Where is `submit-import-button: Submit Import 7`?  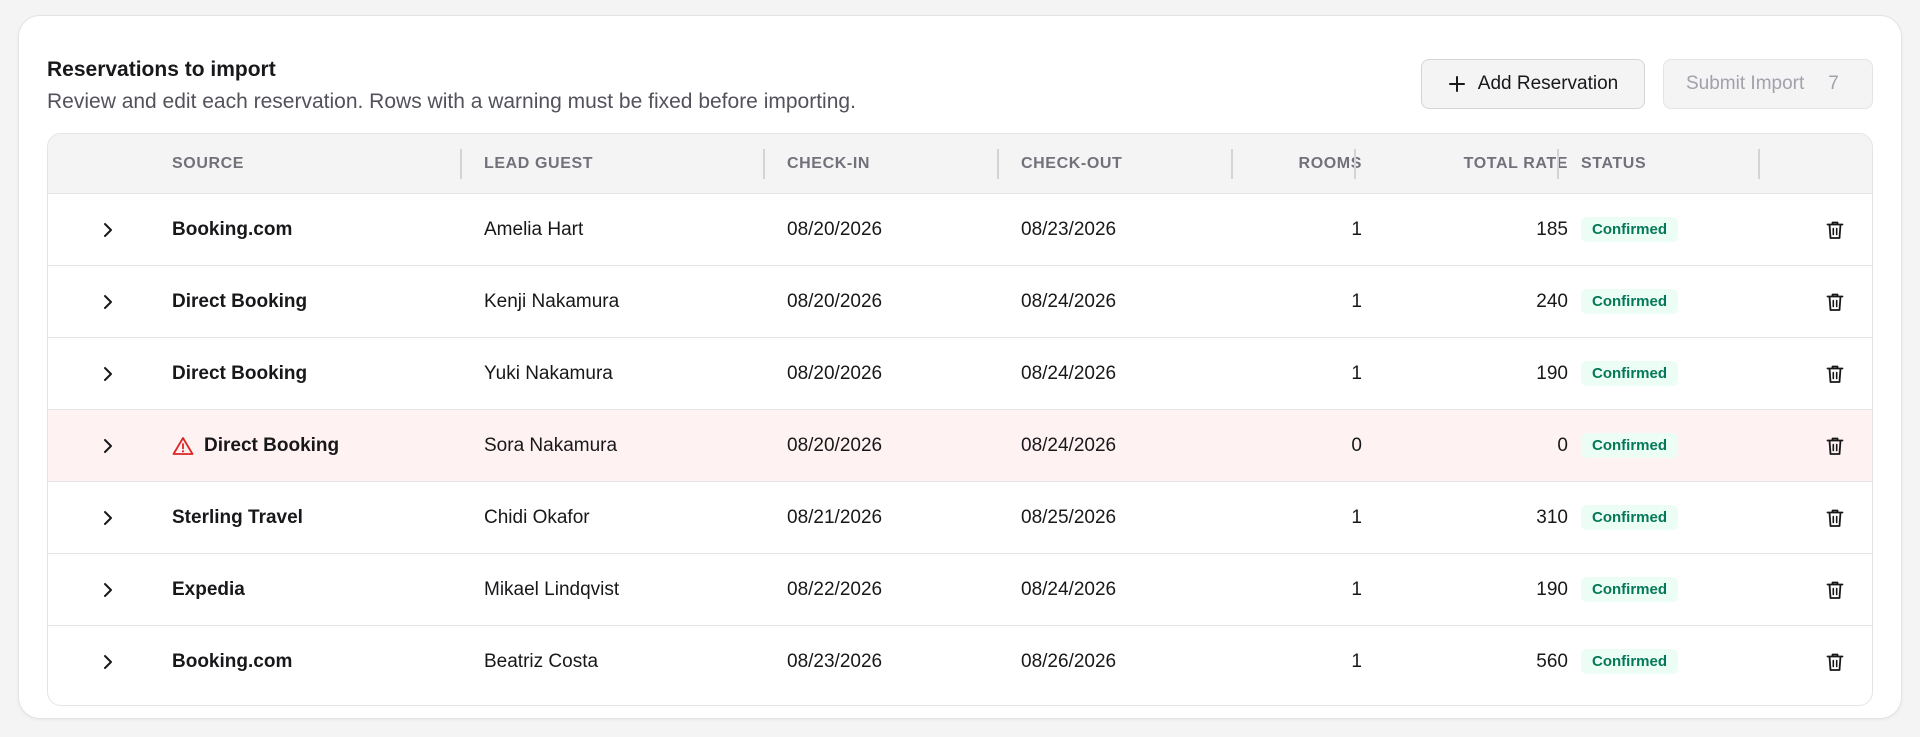 submit-import-button: Submit Import 7 is located at coordinates (1768, 84).